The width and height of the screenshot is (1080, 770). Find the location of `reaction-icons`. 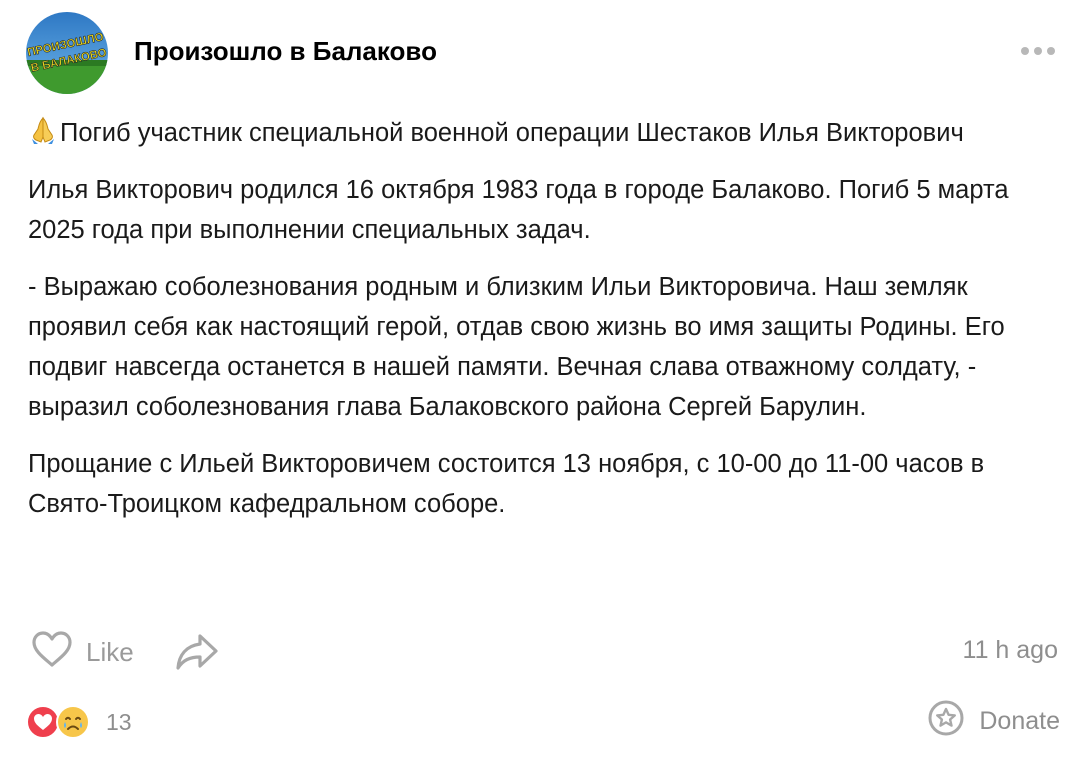

reaction-icons is located at coordinates (60, 722).